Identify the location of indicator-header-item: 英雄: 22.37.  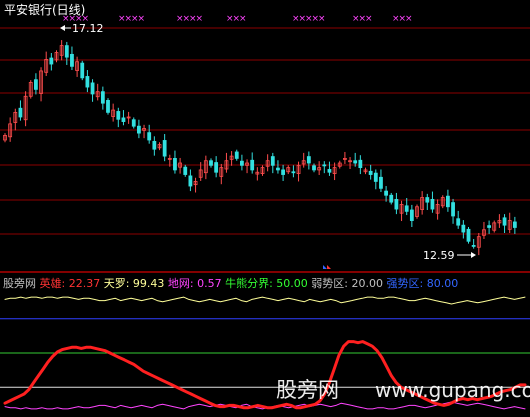
(68, 283).